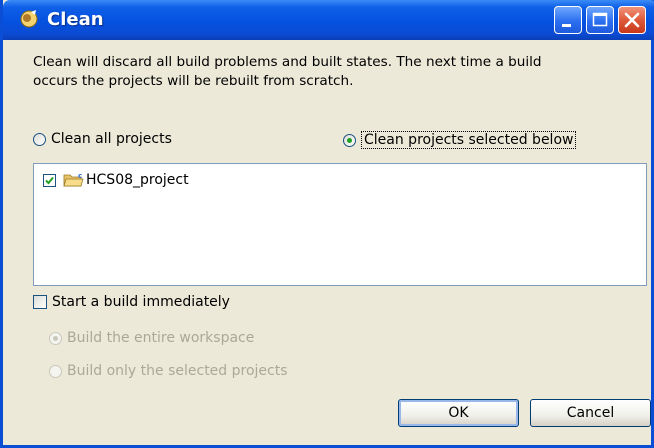 This screenshot has height=448, width=654. Describe the element at coordinates (469, 140) in the screenshot. I see `clean-selected-label: Clean projects selected below` at that location.